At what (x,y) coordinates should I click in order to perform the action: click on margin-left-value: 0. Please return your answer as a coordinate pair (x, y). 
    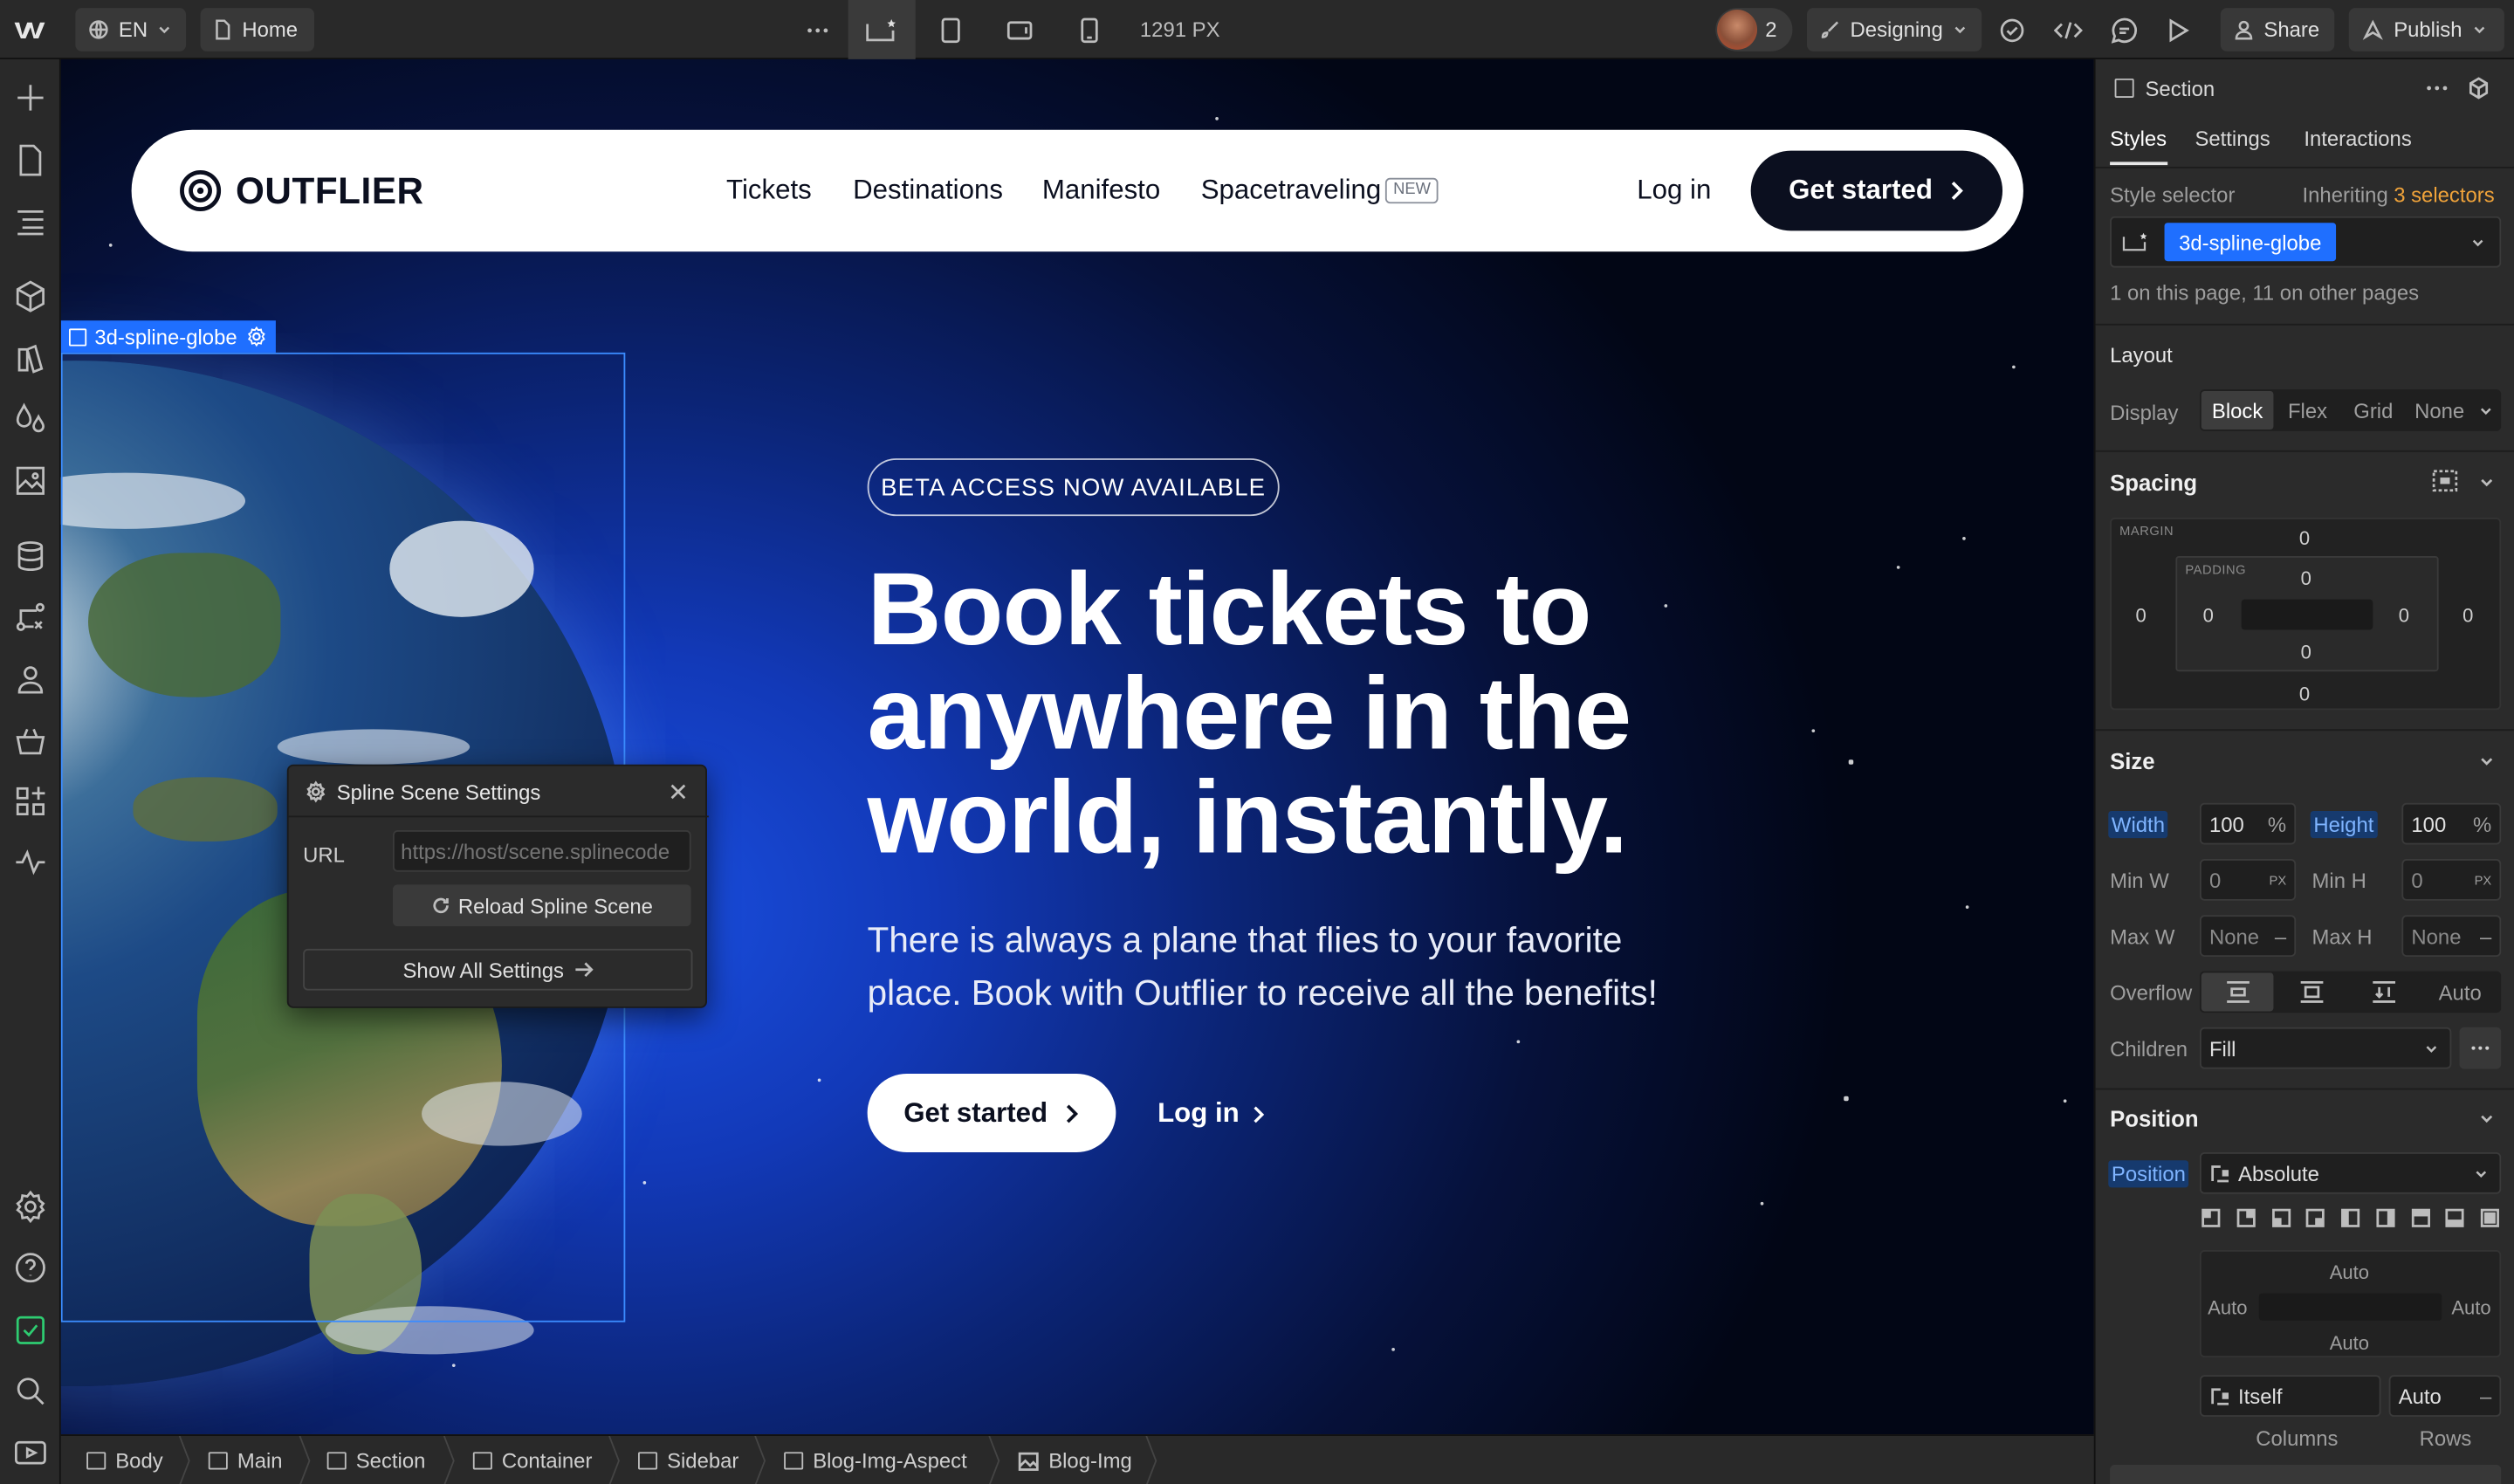
    Looking at the image, I should click on (2140, 615).